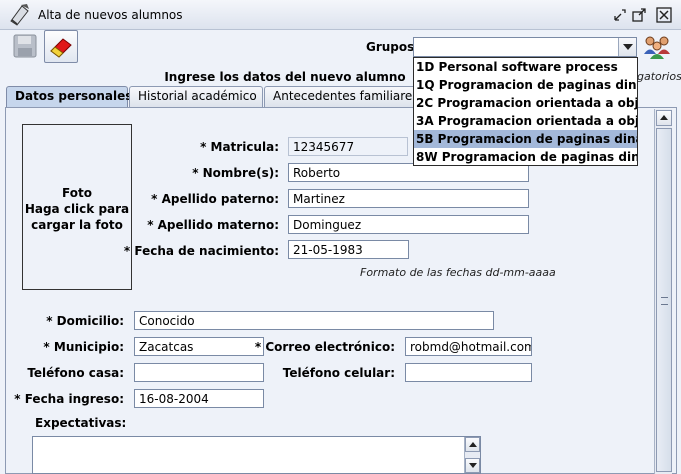 The height and width of the screenshot is (474, 681). What do you see at coordinates (201, 251) in the screenshot?
I see `fecha-nacimiento-label: * Fecha de nacimiento:` at bounding box center [201, 251].